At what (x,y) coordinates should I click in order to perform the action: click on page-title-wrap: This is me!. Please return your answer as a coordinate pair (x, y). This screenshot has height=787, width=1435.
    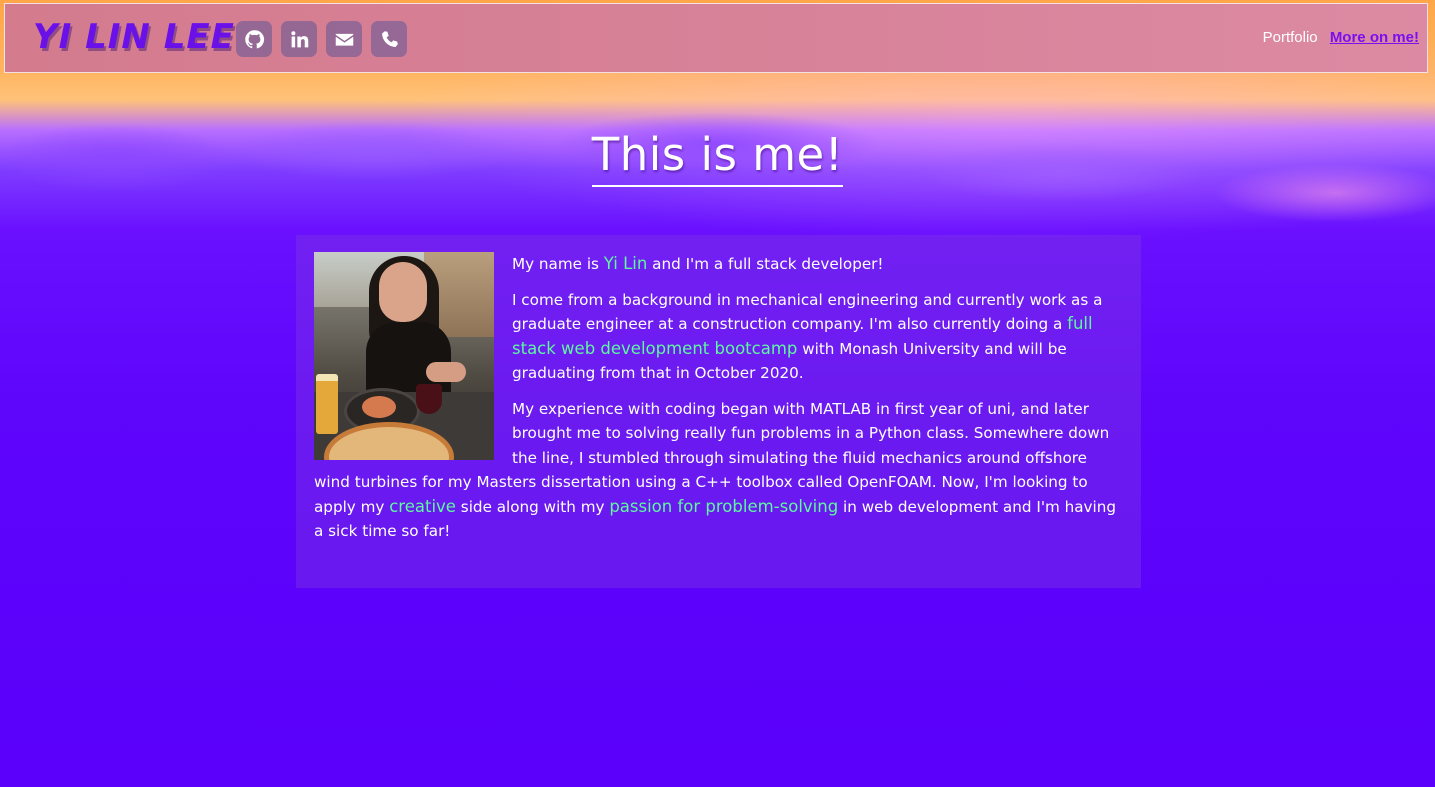
    Looking at the image, I should click on (717, 157).